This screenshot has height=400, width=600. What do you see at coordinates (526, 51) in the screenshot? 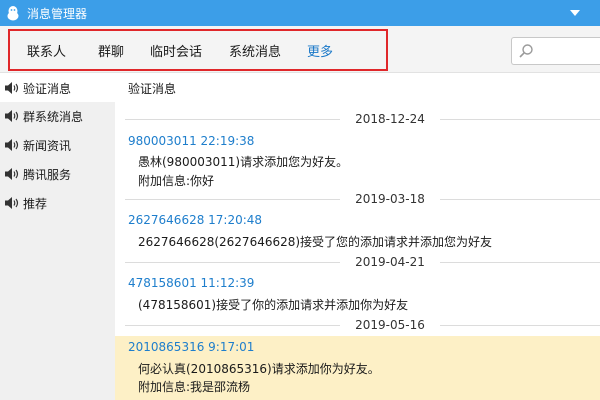
I see `search-icon` at bounding box center [526, 51].